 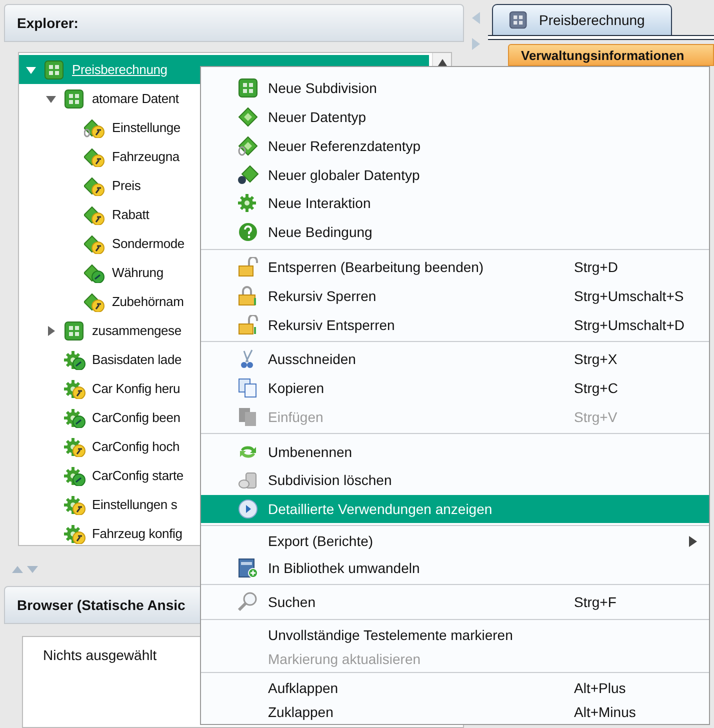 I want to click on shortcut-text: Strg+F, so click(x=595, y=602).